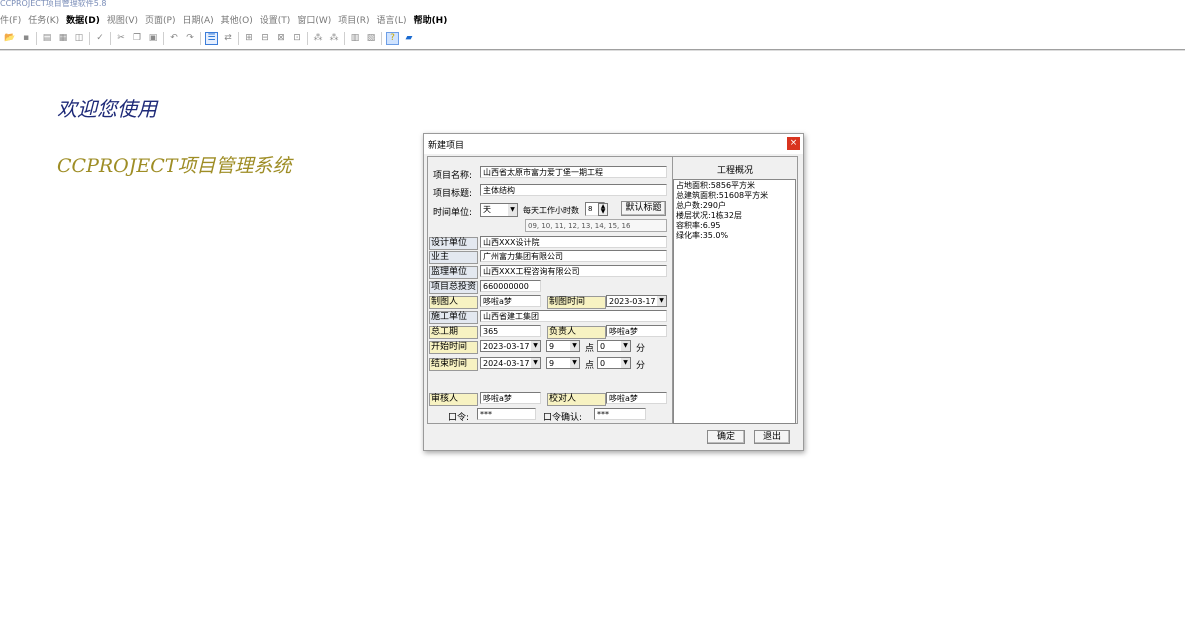 This screenshot has height=641, width=1185. What do you see at coordinates (137, 38) in the screenshot?
I see `copy-icon: ❐` at bounding box center [137, 38].